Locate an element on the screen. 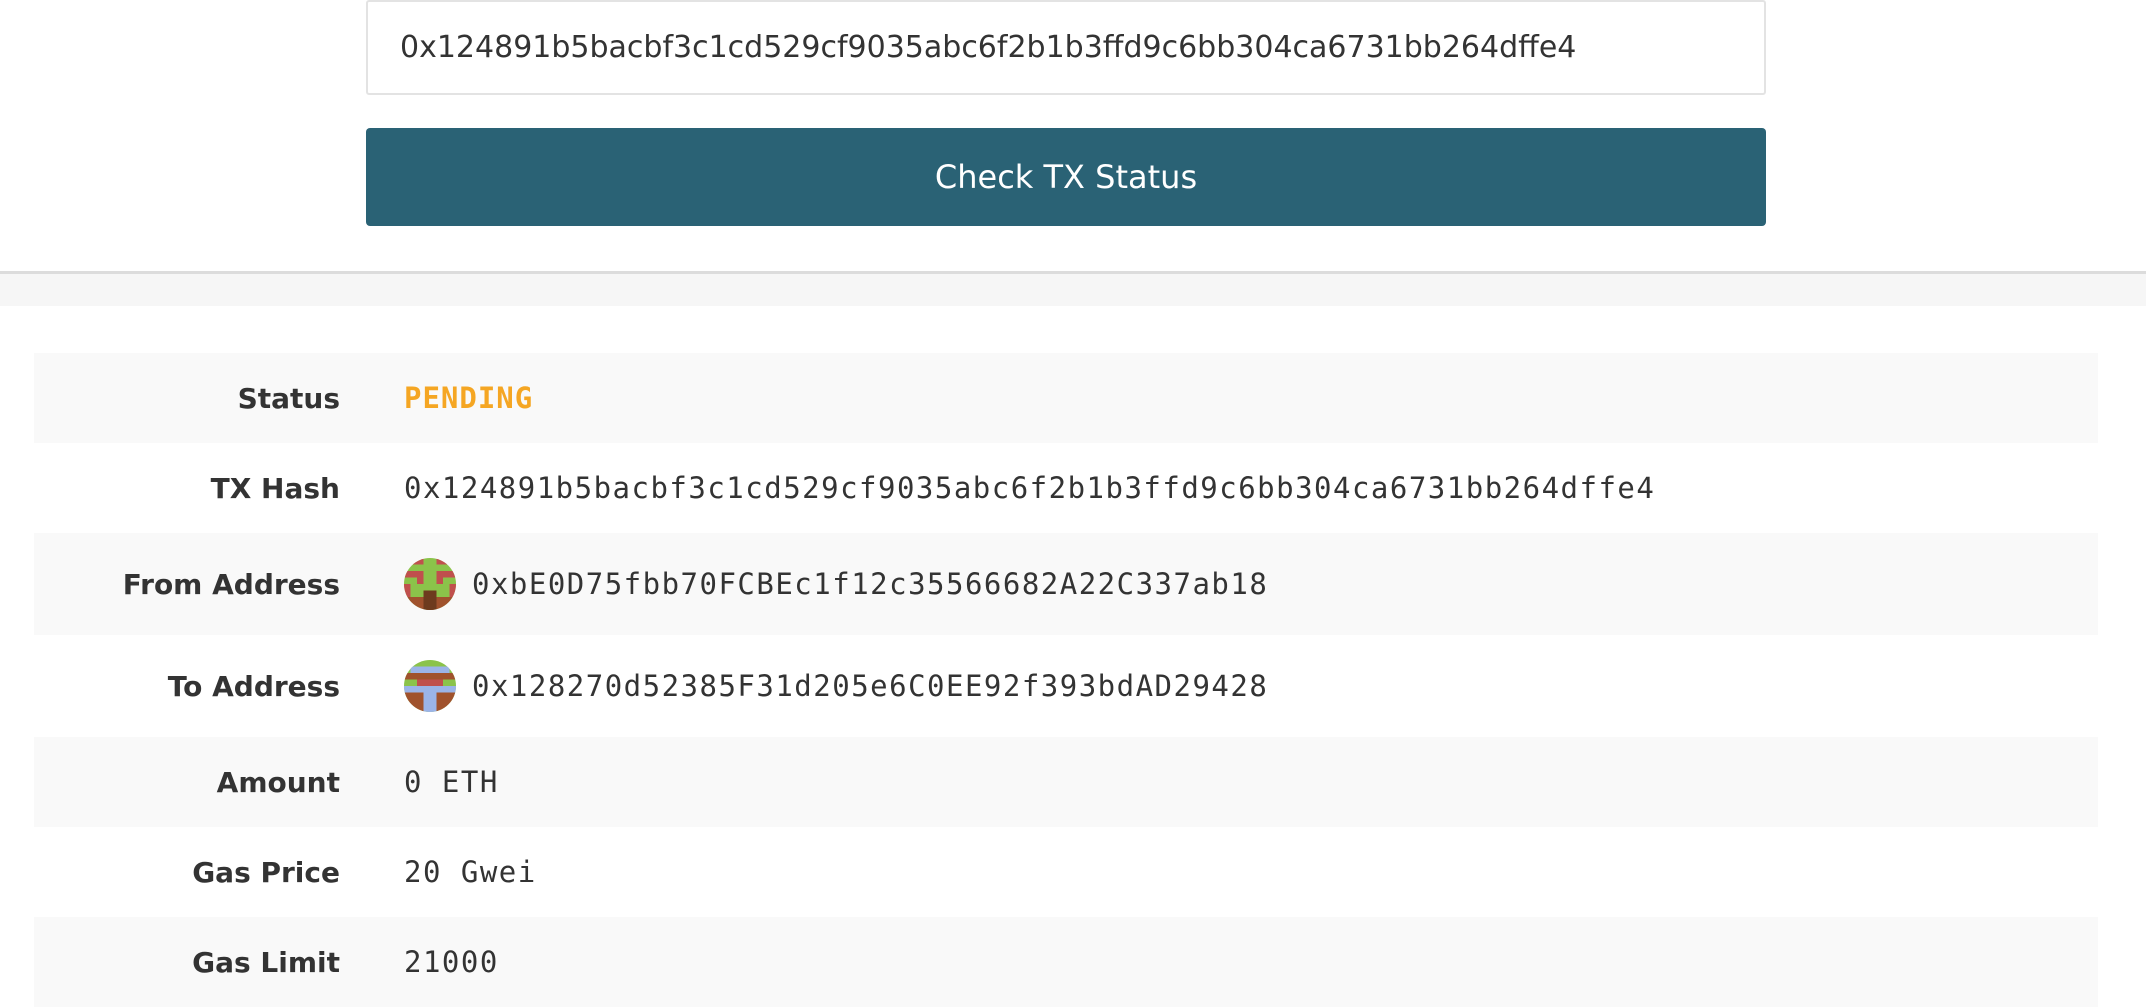 This screenshot has width=2146, height=1008. amount-value: 0 ETH is located at coordinates (451, 782).